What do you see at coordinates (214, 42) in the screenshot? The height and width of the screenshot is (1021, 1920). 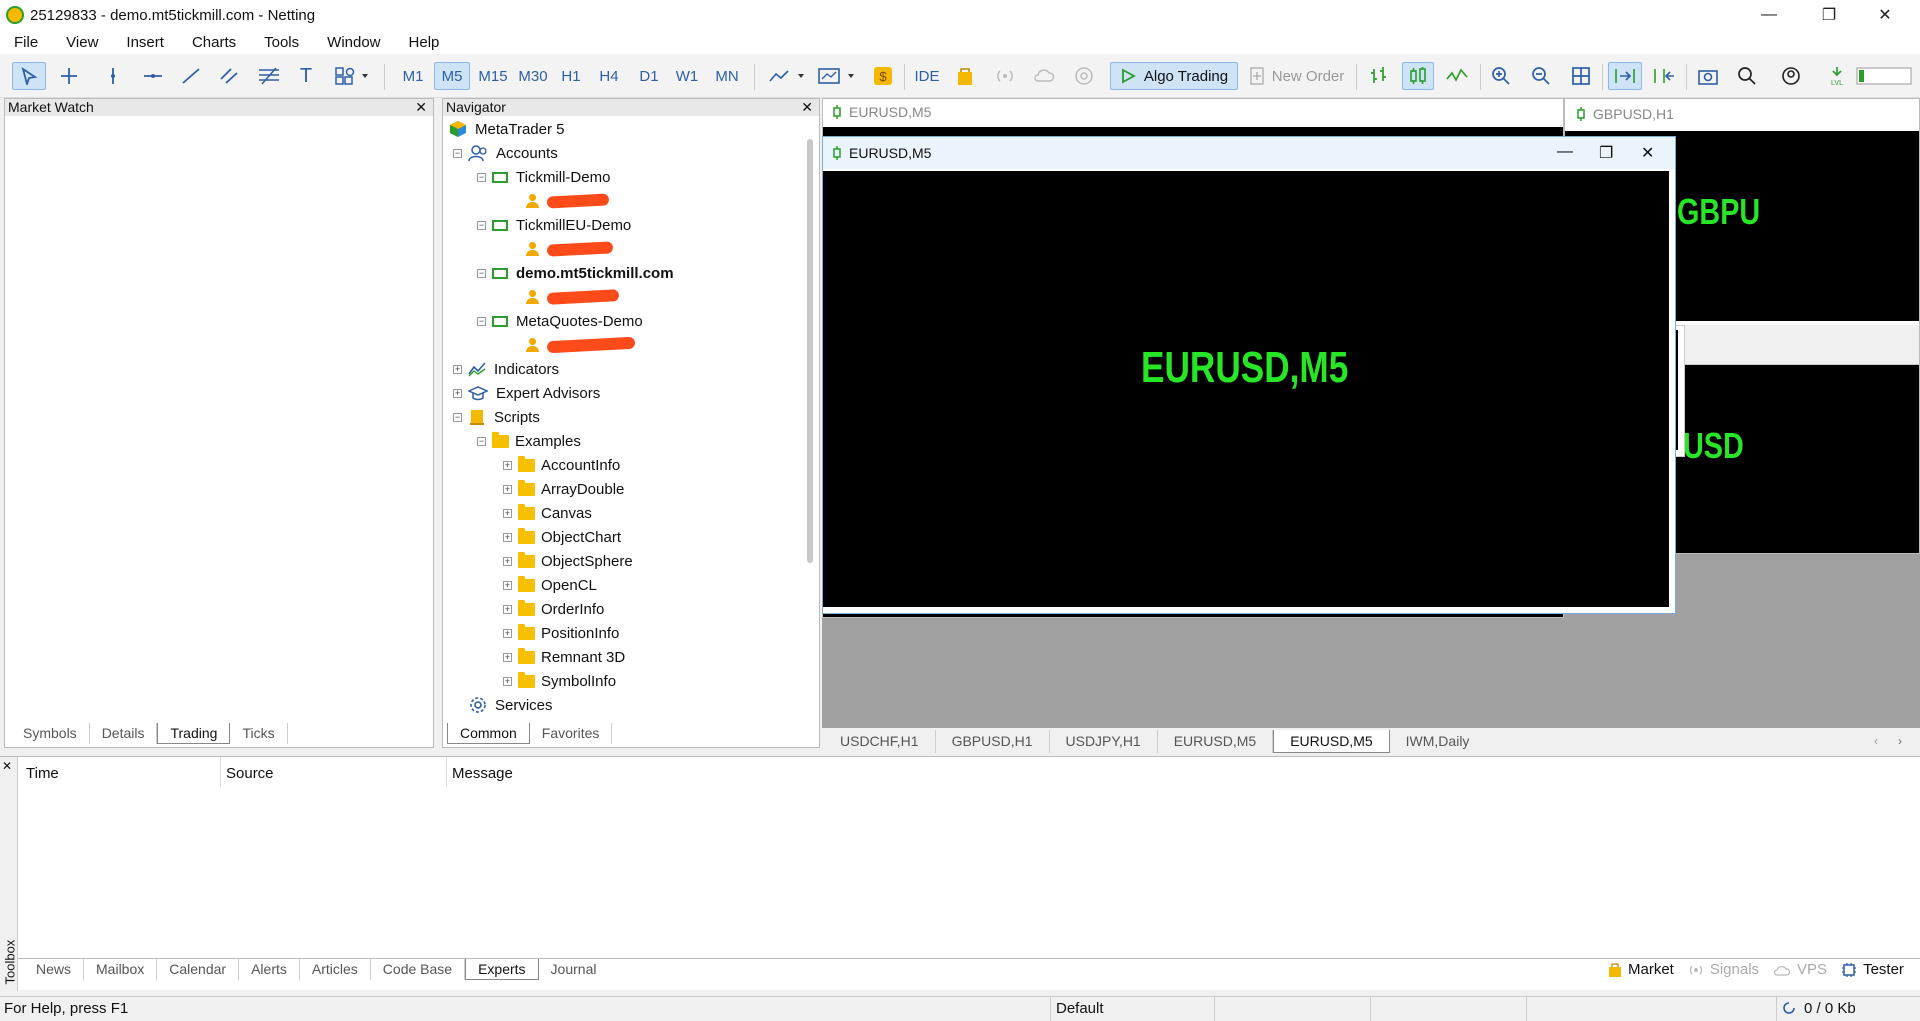 I see `menu-charts: Charts` at bounding box center [214, 42].